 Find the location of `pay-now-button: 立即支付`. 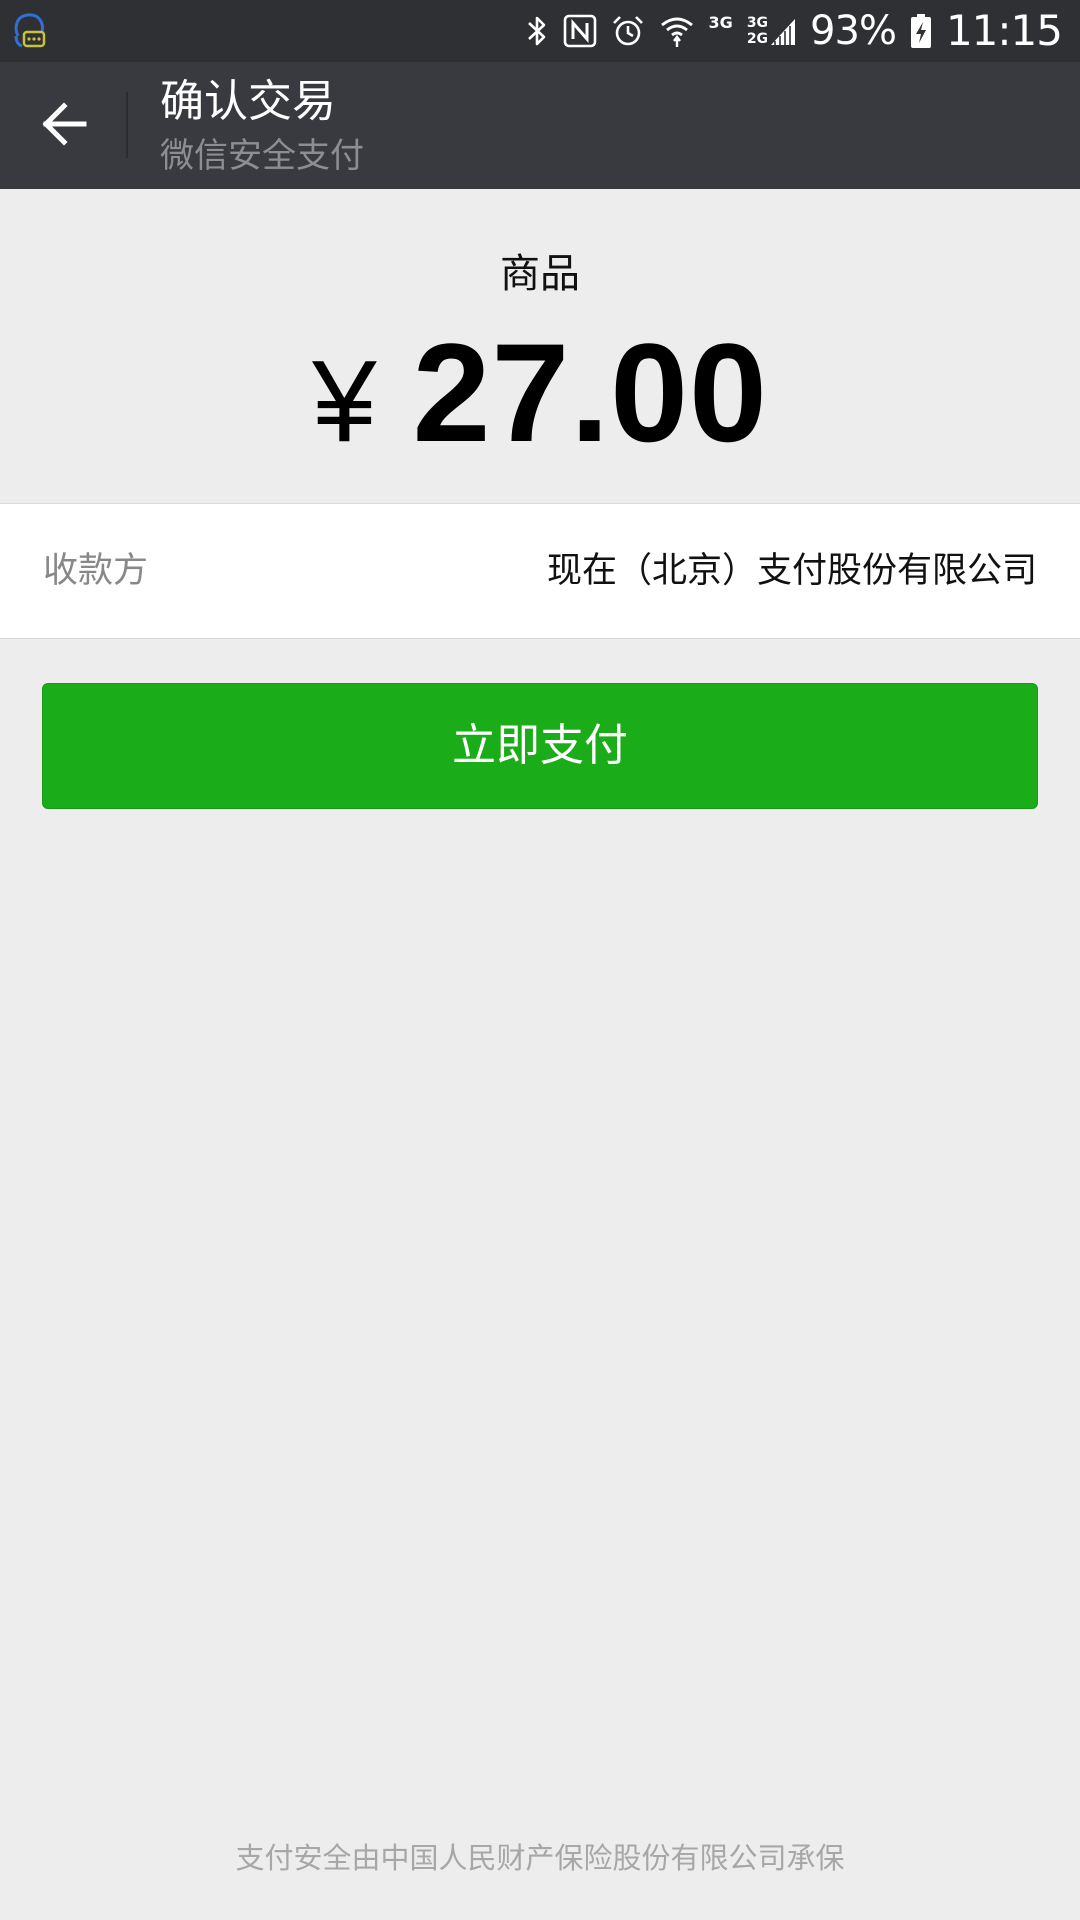

pay-now-button: 立即支付 is located at coordinates (540, 746).